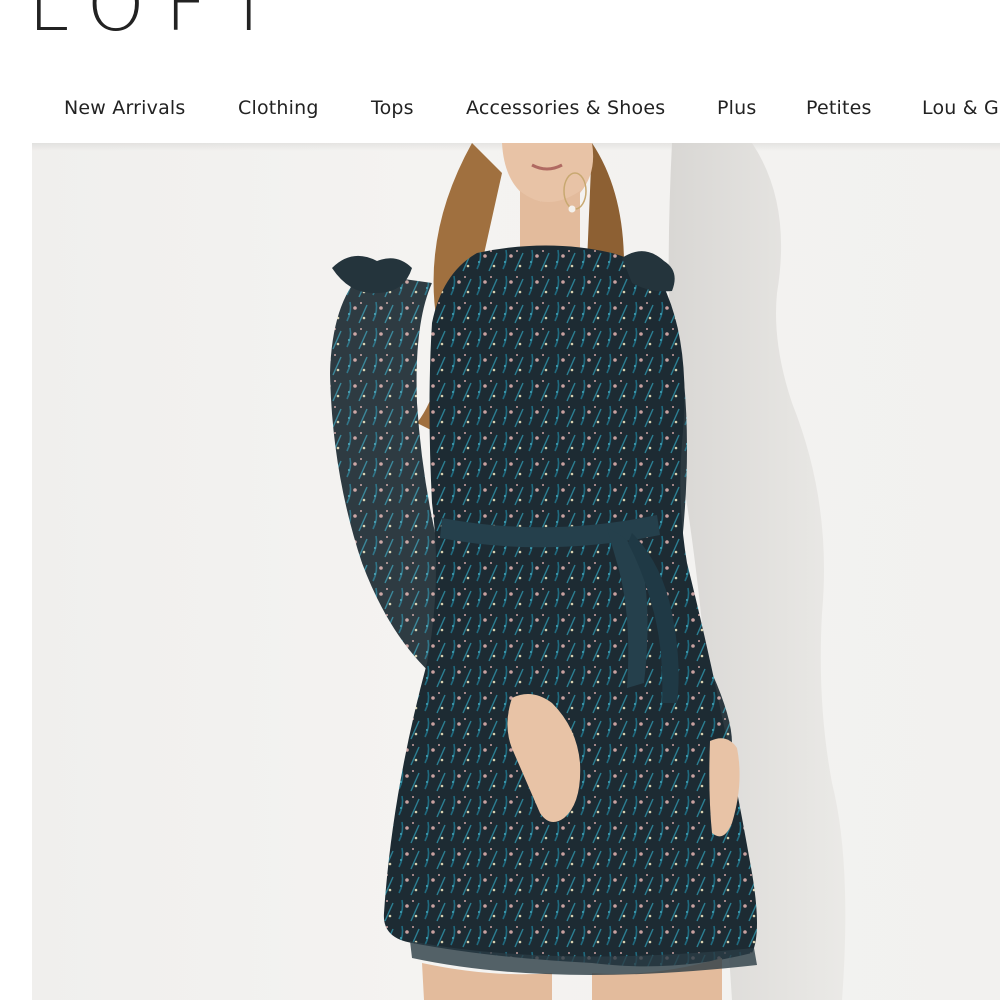 This screenshot has height=1000, width=1000. I want to click on nav-item-lou-grey: Lou & Grey, so click(961, 108).